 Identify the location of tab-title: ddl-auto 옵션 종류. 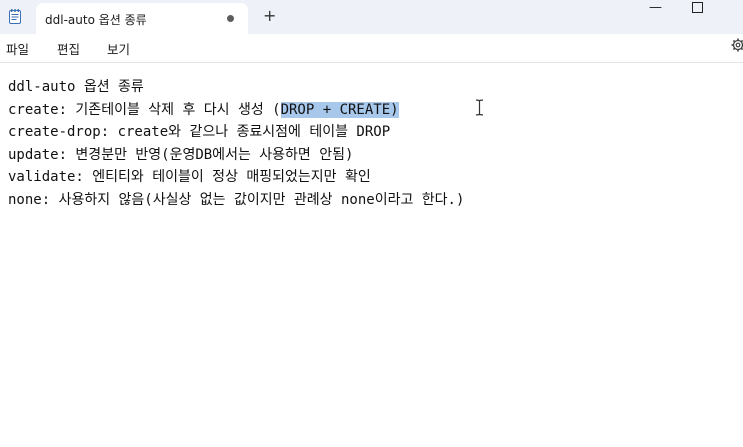
(96, 20).